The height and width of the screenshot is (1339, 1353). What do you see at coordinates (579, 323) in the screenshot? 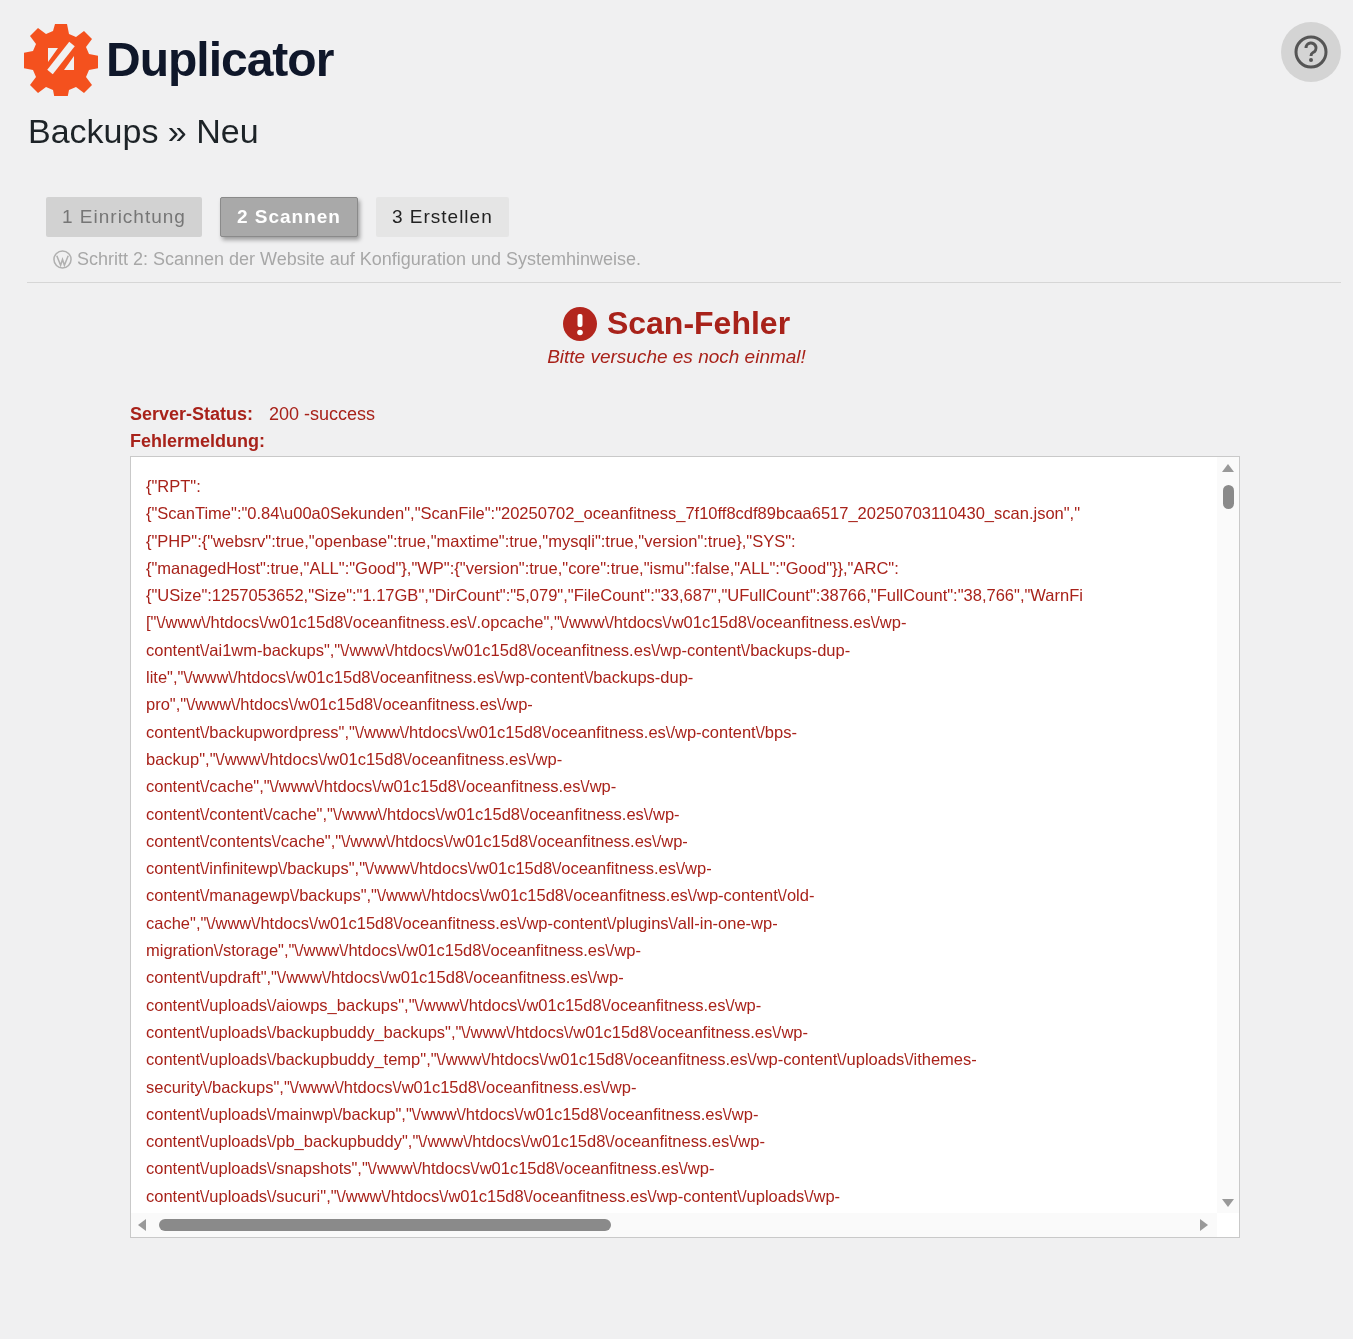
I see `error-icon` at bounding box center [579, 323].